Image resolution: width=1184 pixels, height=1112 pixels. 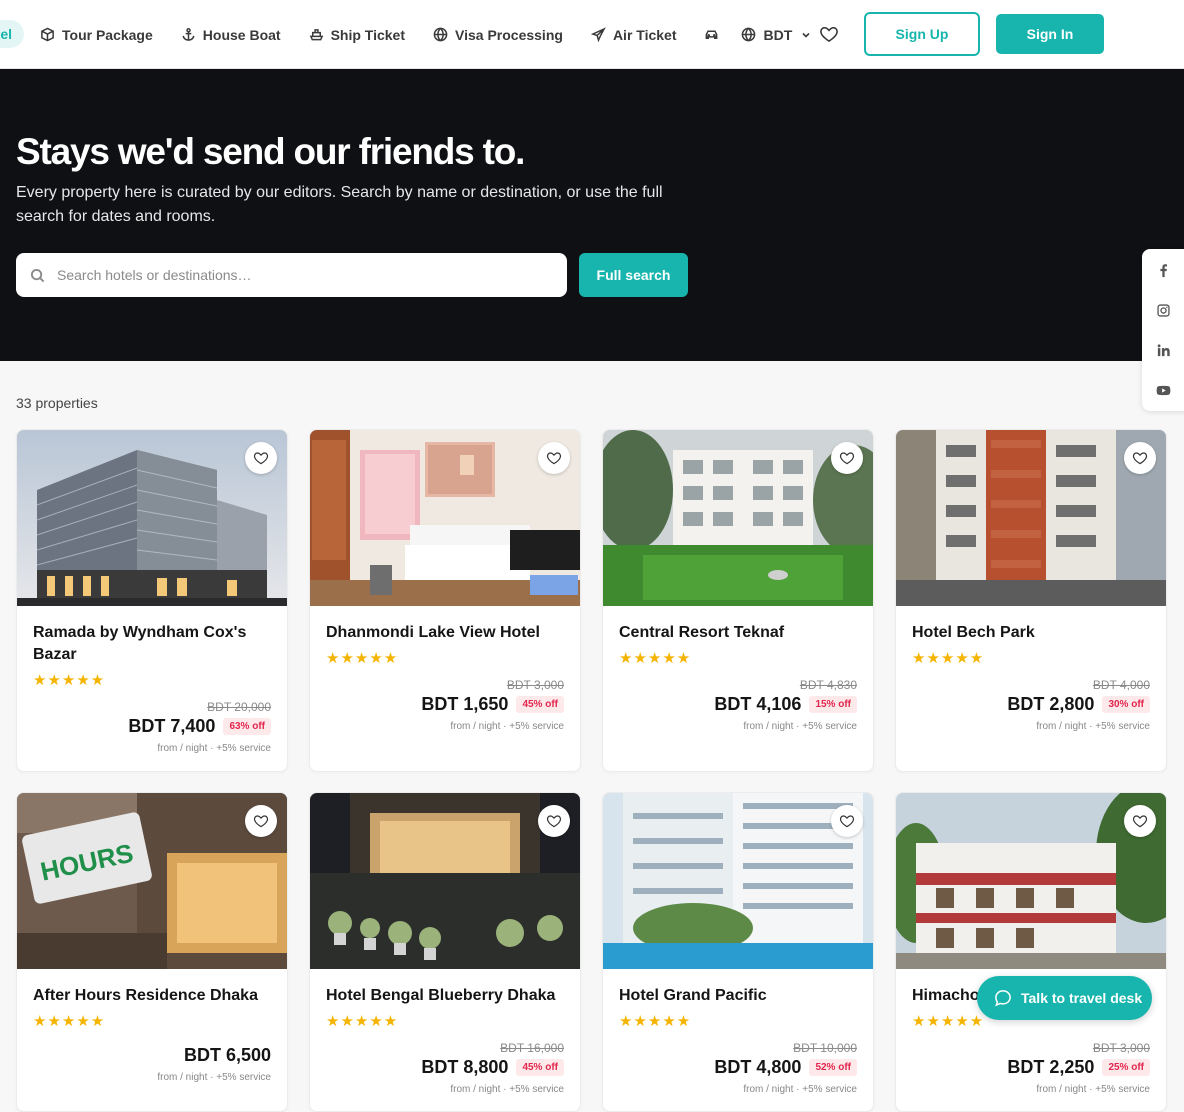 What do you see at coordinates (1050, 34) in the screenshot?
I see `sign-in-button: Sign In` at bounding box center [1050, 34].